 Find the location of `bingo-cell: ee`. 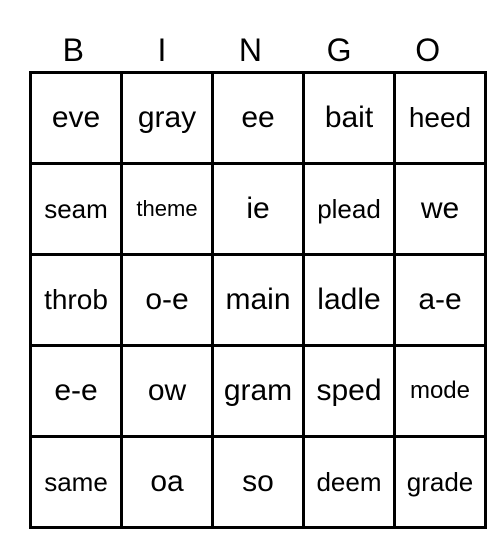

bingo-cell: ee is located at coordinates (258, 118).